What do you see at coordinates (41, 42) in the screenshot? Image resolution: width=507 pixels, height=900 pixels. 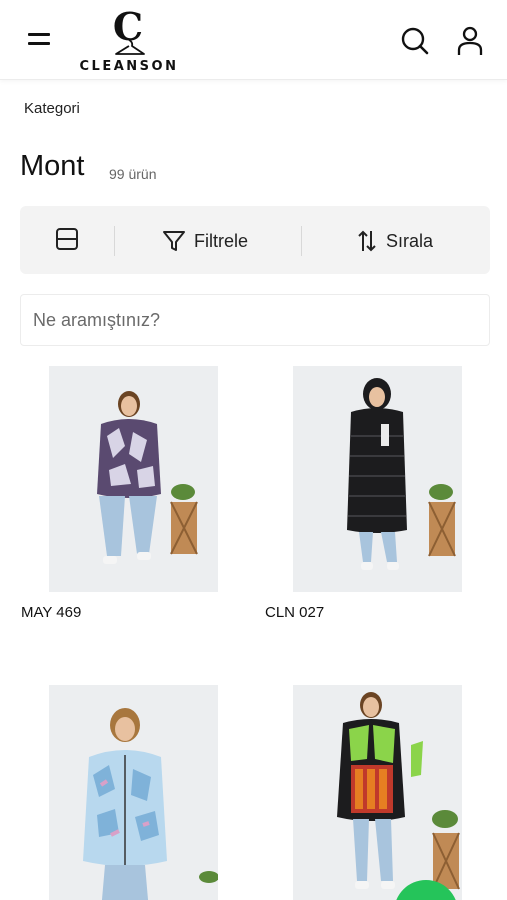 I see `hamburger-icon` at bounding box center [41, 42].